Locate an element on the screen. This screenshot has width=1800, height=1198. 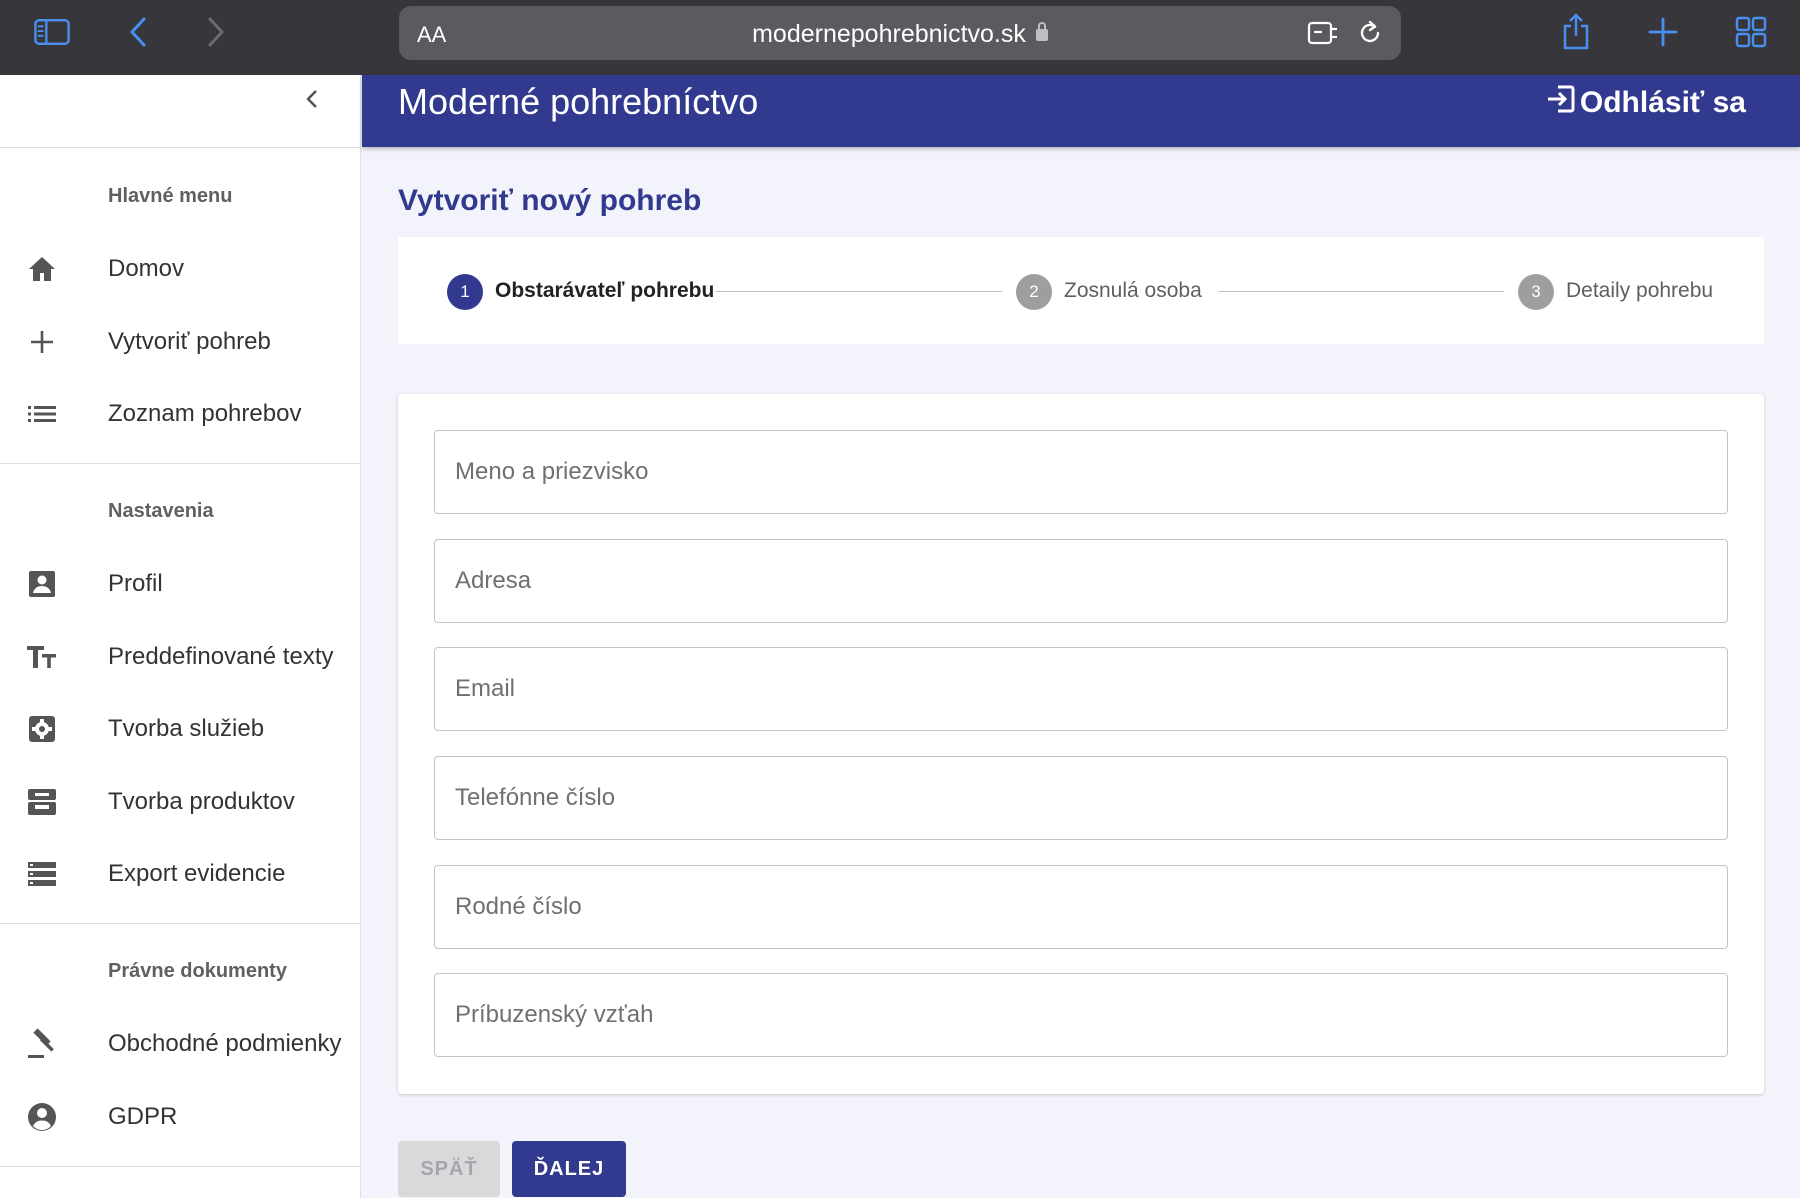
sidebar-item-label: Vytvoriť pohreb is located at coordinates (189, 341).